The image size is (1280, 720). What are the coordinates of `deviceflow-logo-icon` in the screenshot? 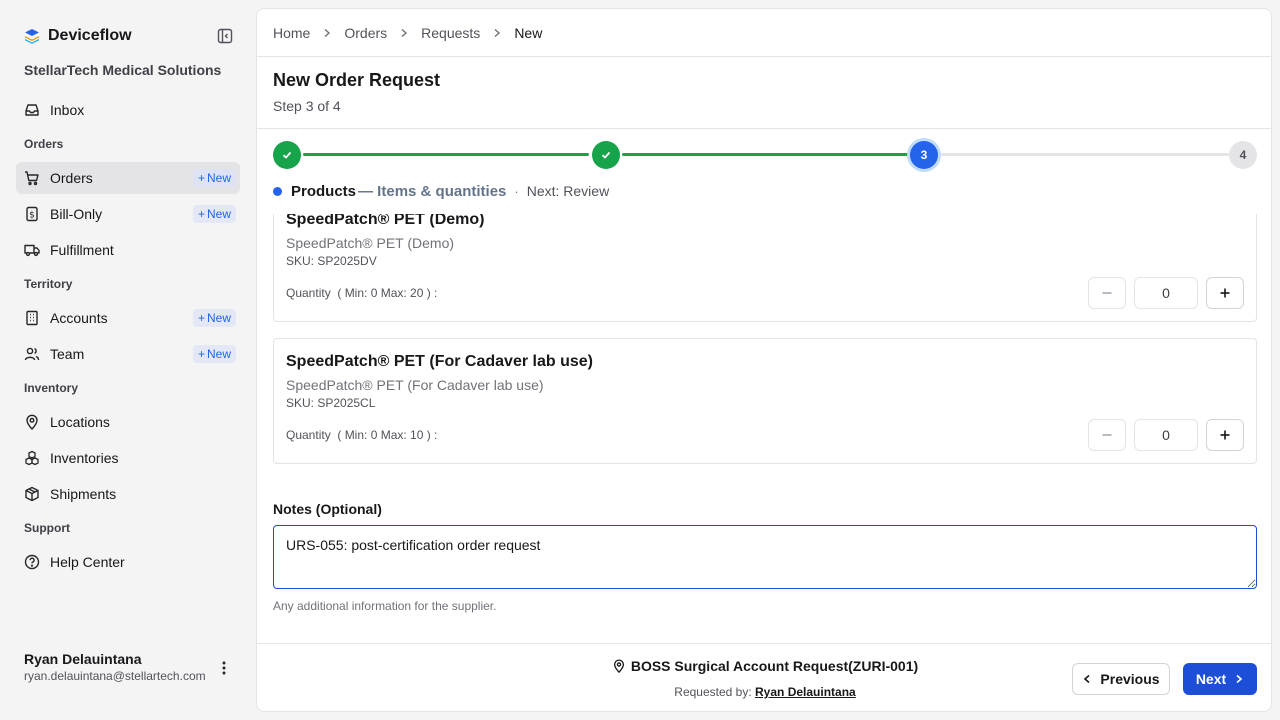 It's located at (32, 36).